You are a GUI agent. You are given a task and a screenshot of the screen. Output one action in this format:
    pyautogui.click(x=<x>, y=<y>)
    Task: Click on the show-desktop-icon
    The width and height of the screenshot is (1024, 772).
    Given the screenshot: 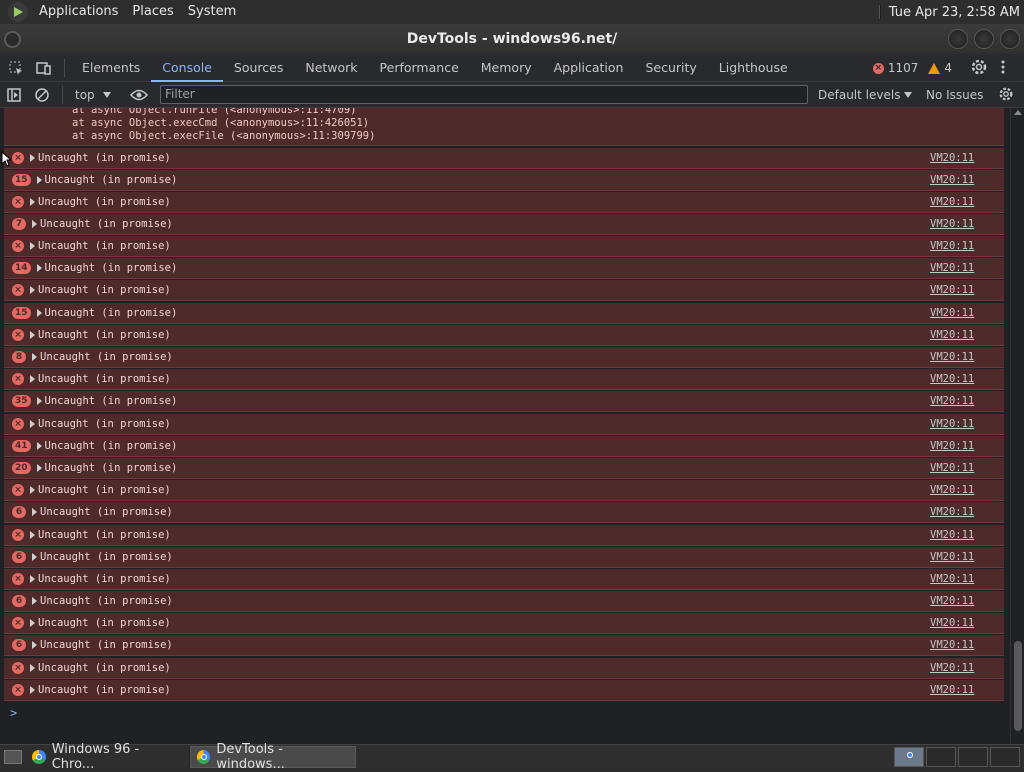 What is the action you would take?
    pyautogui.click(x=13, y=756)
    